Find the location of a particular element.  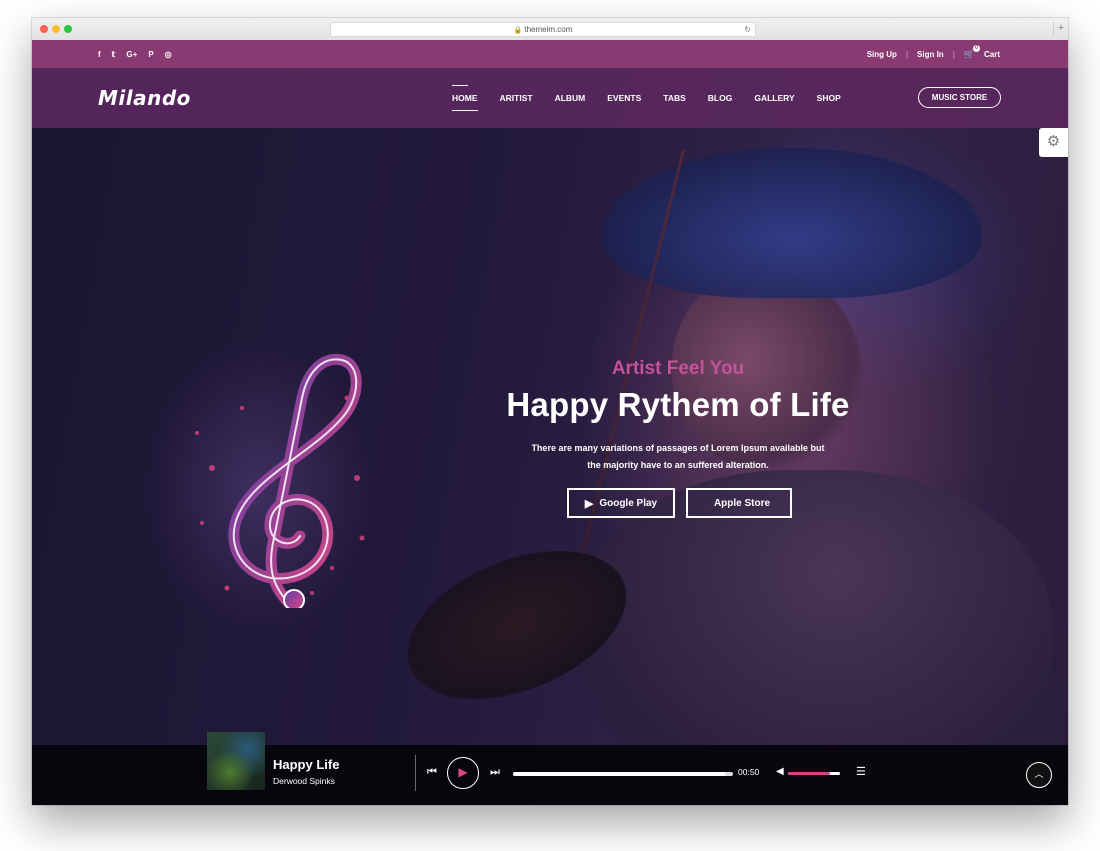

google-play-button: ▶ Google Play is located at coordinates (621, 503).